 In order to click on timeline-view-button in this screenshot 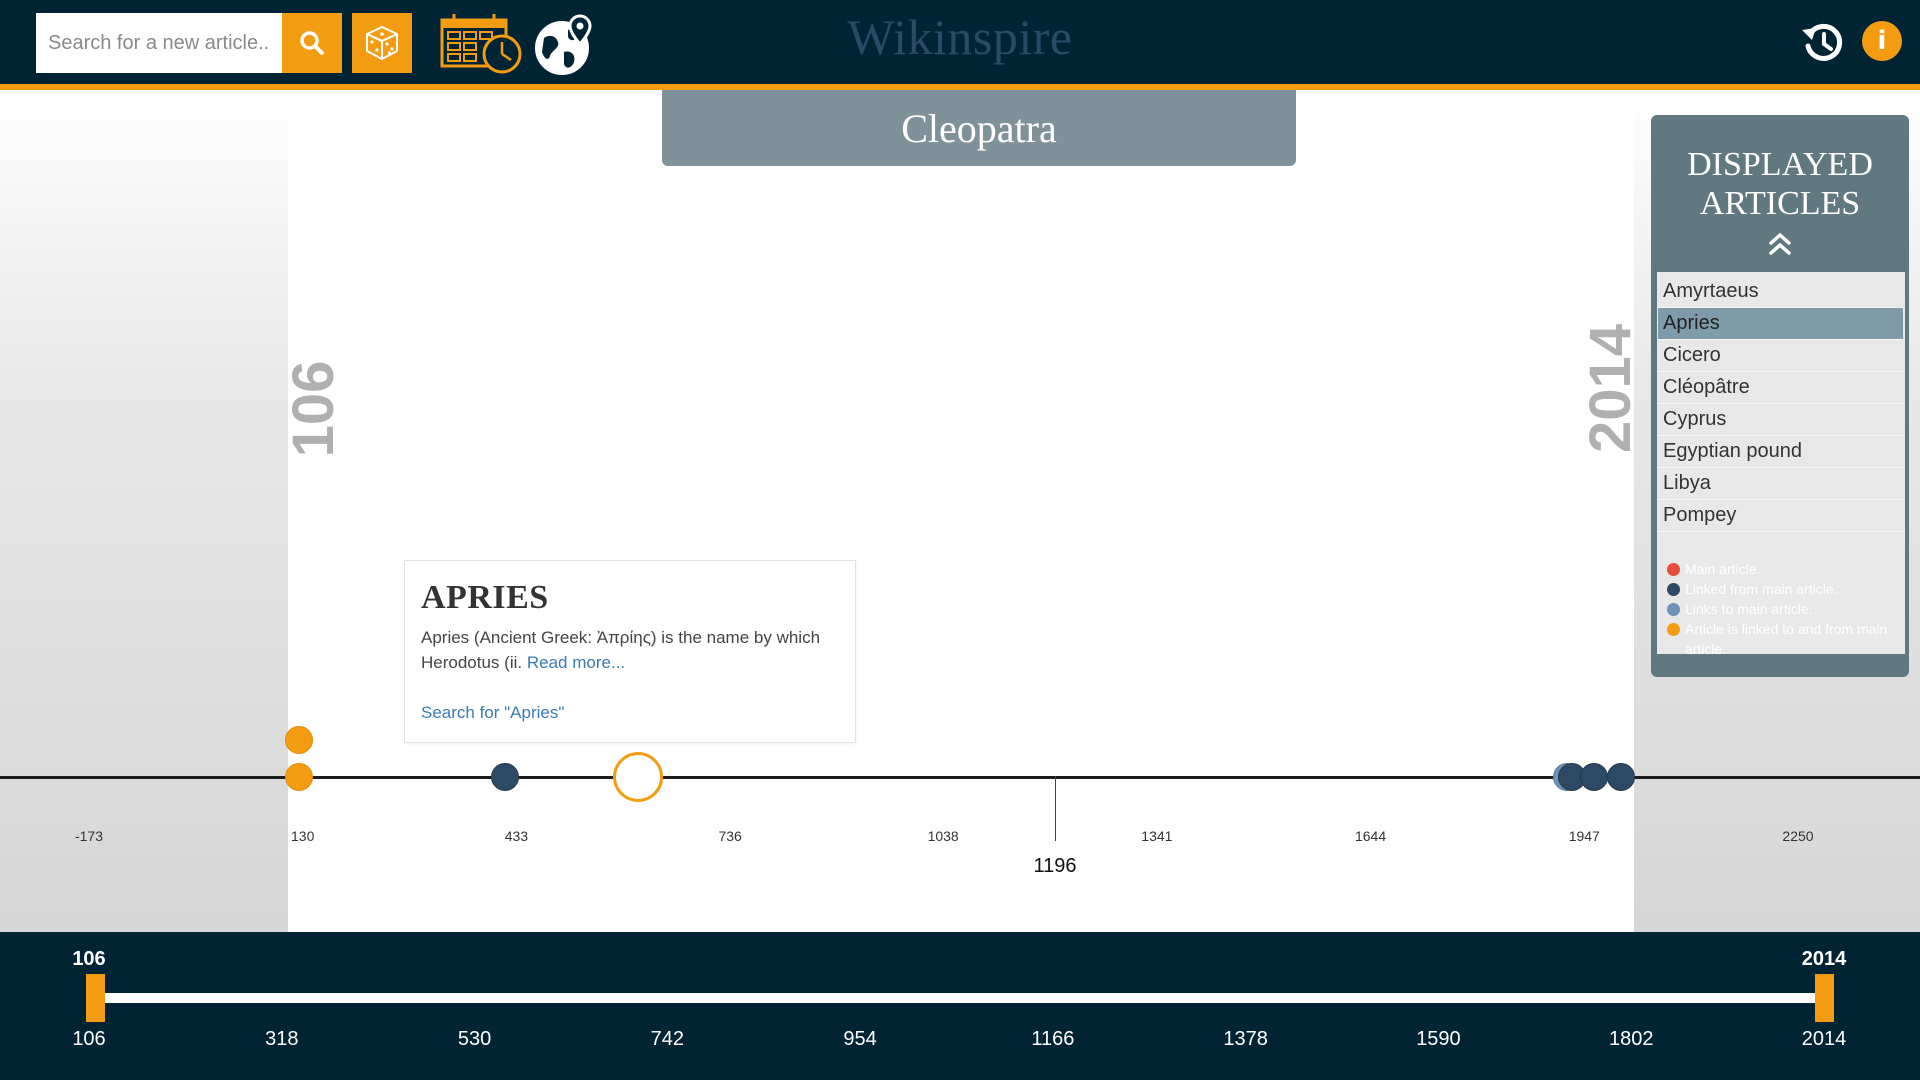, I will do `click(483, 44)`.